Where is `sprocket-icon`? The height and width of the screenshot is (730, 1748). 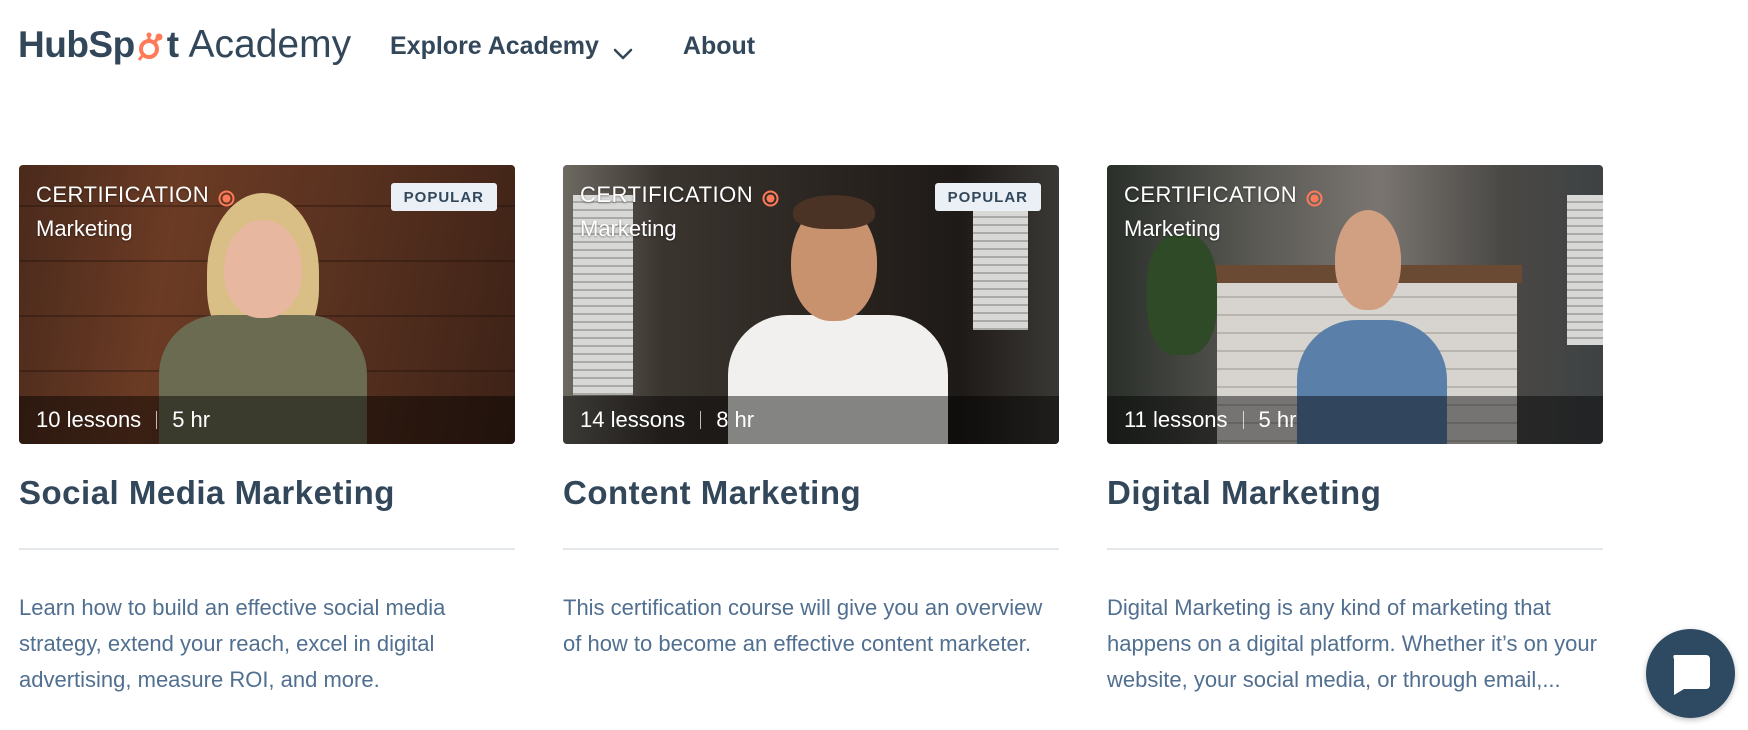
sprocket-icon is located at coordinates (151, 47).